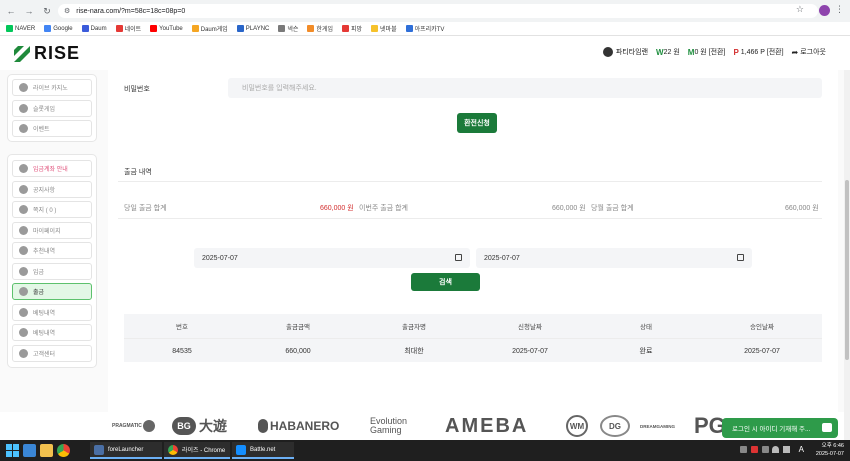 This screenshot has height=461, width=850. I want to click on sidebar-item: 슬롯게임, so click(52, 108).